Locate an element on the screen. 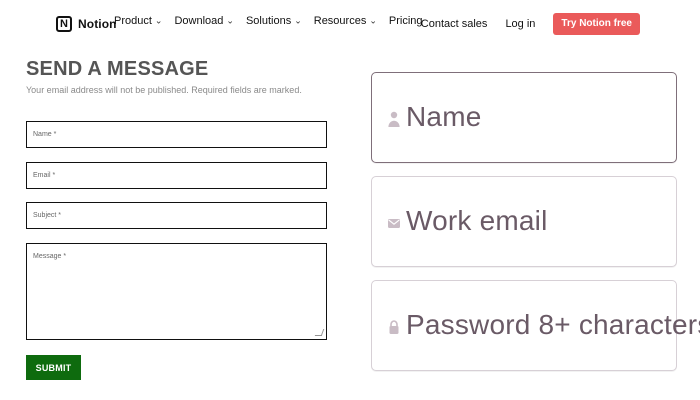  nav-download-label: Download is located at coordinates (199, 21).